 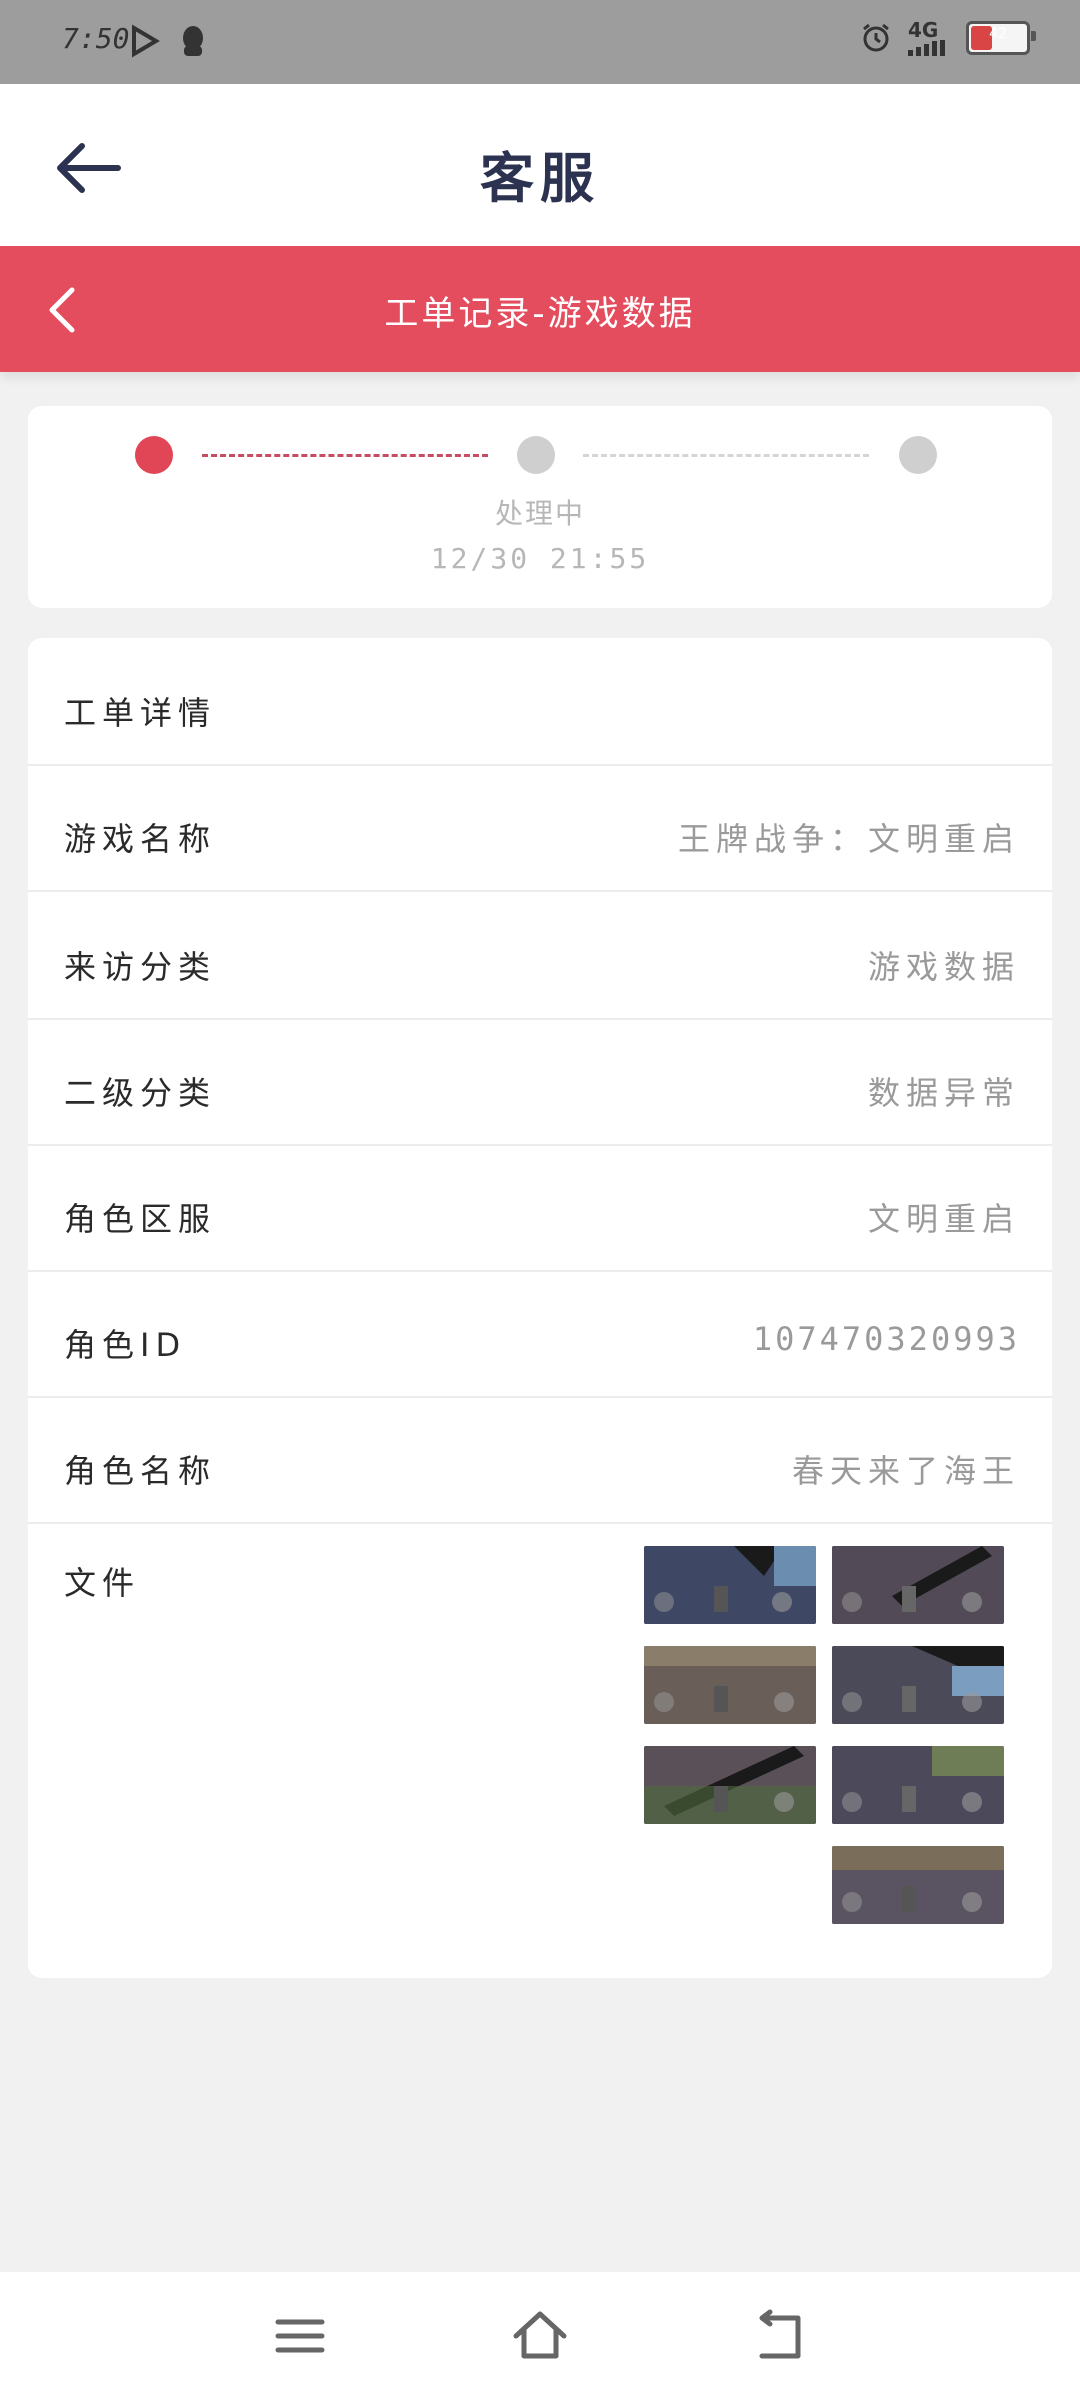 I want to click on detail-value: 王牌战争：文明重启, so click(x=848, y=839).